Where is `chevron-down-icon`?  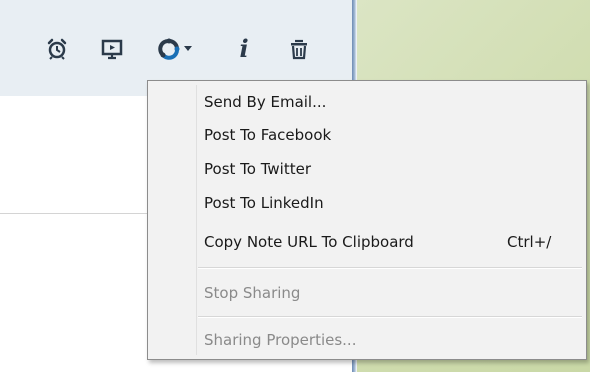
chevron-down-icon is located at coordinates (187, 49).